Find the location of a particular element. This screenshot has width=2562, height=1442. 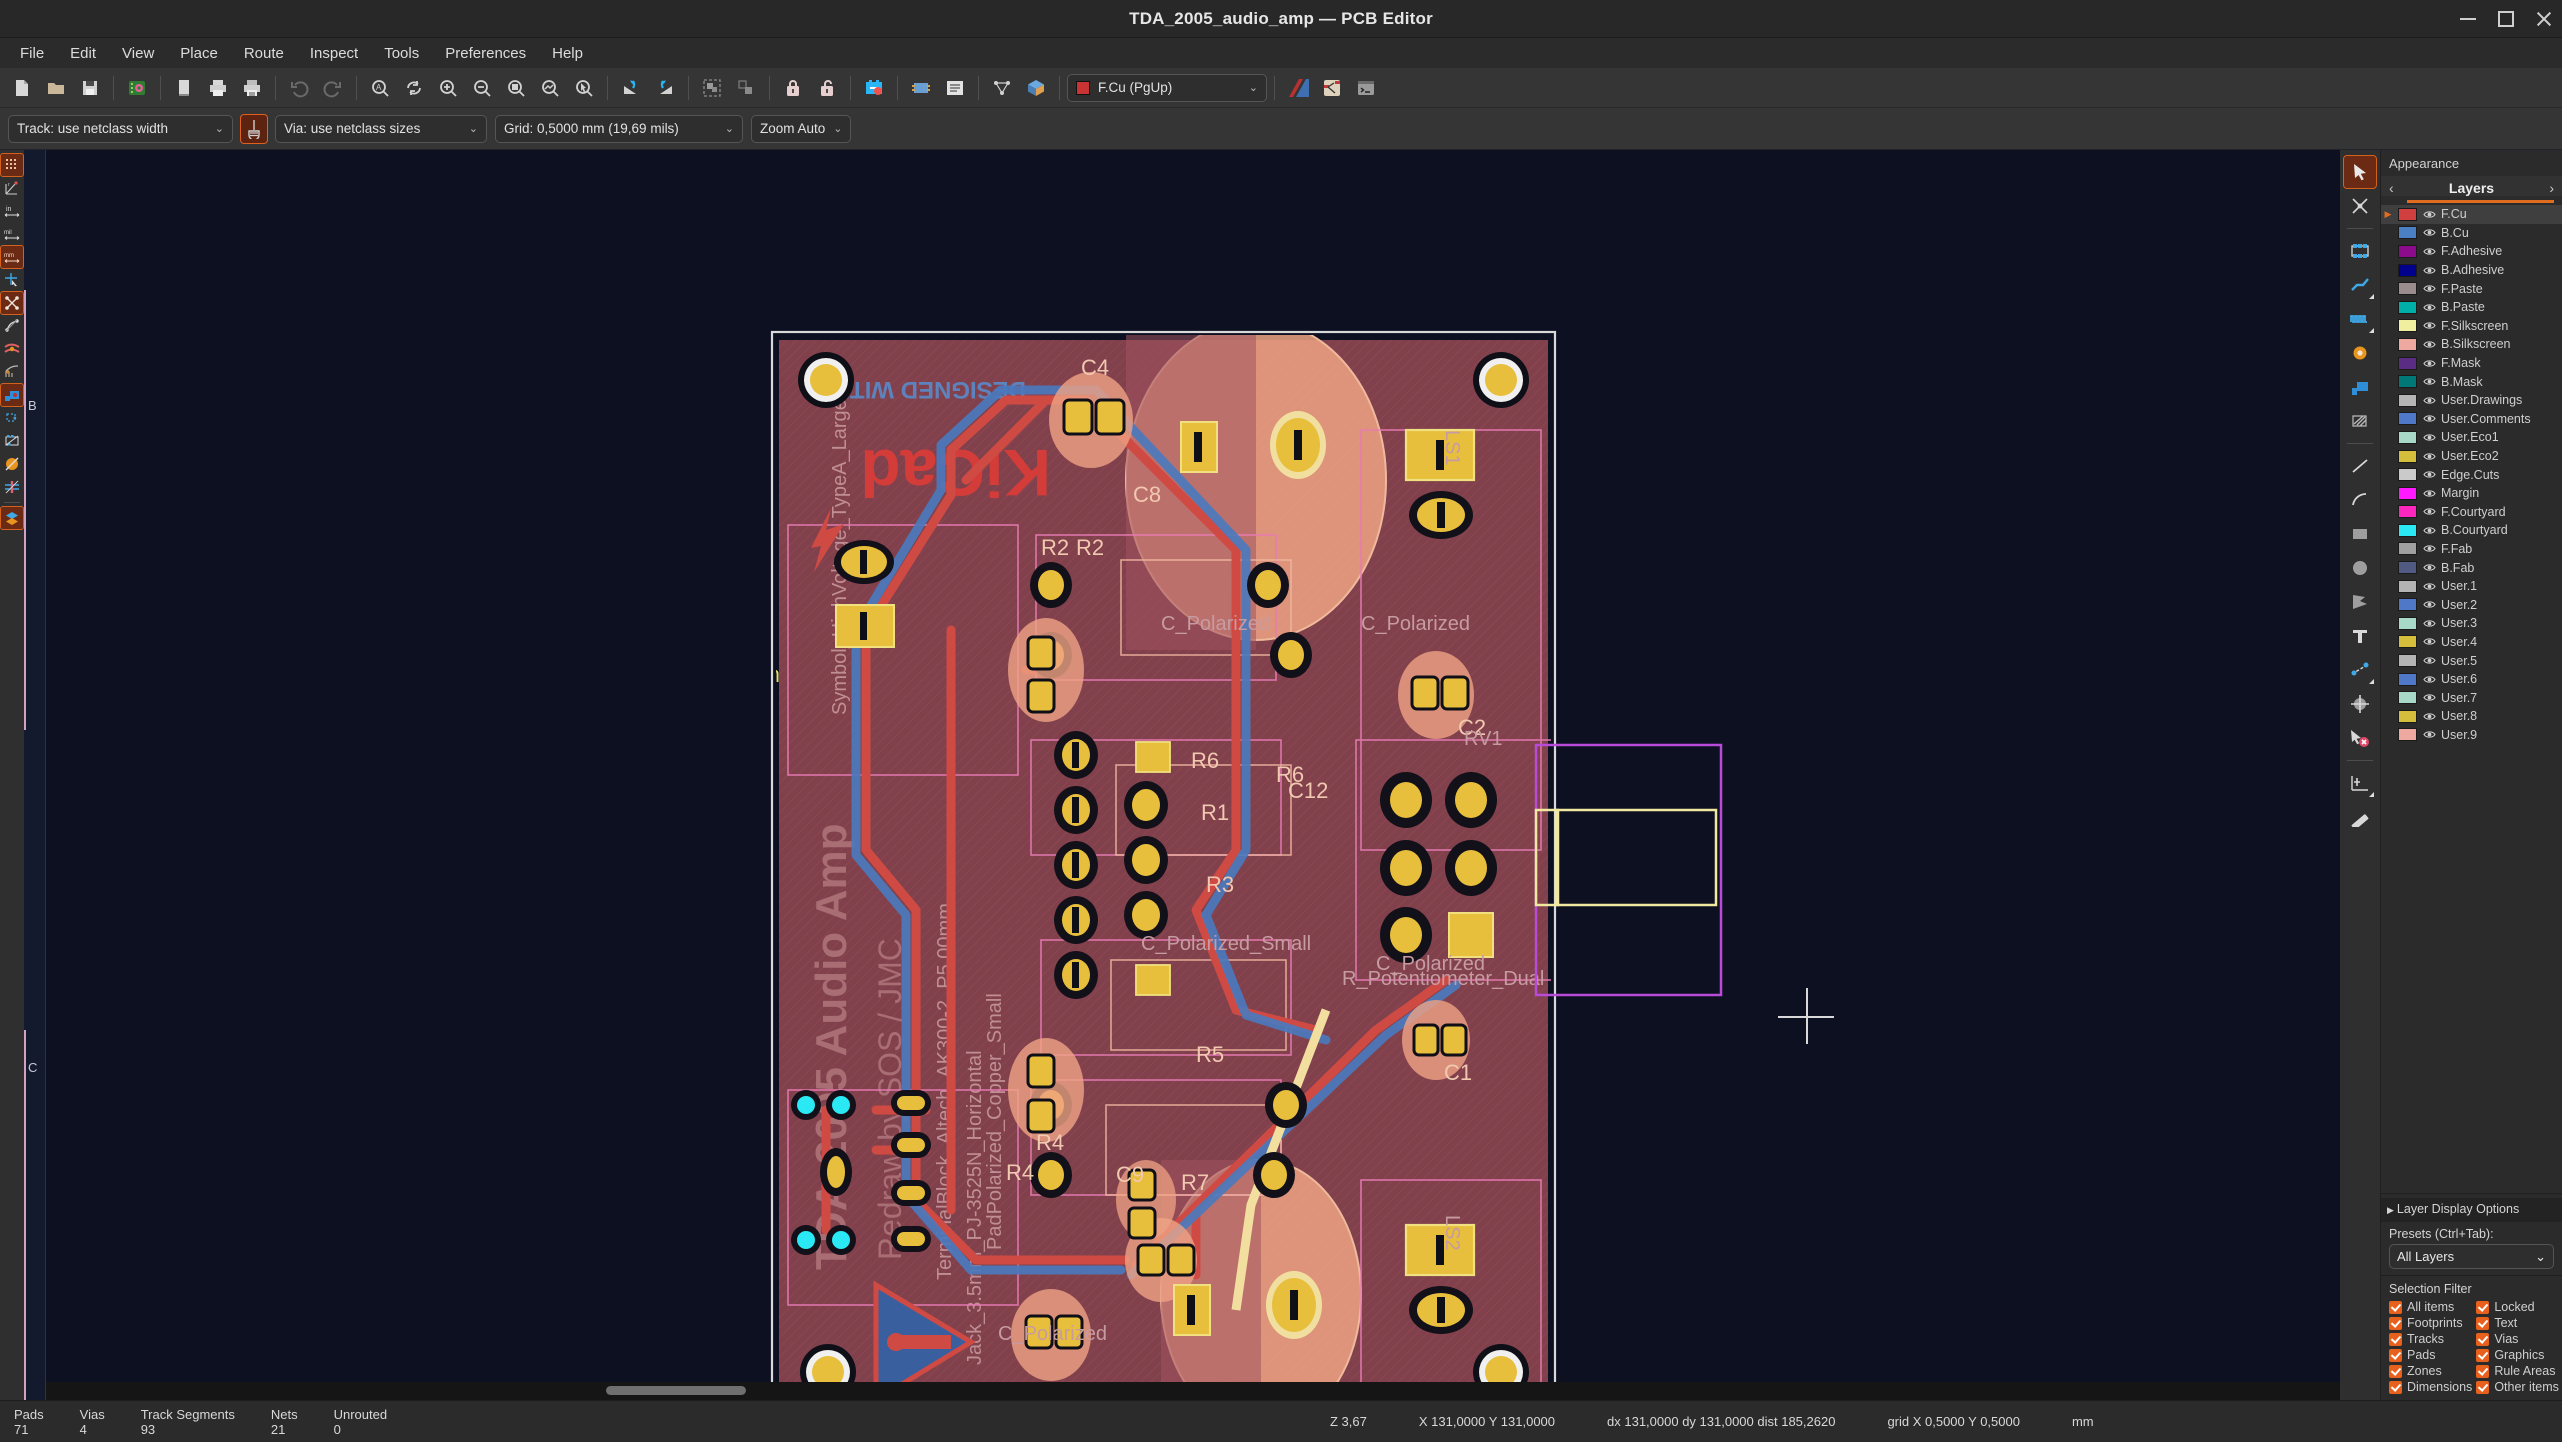

ruler-icon is located at coordinates (2360, 817).